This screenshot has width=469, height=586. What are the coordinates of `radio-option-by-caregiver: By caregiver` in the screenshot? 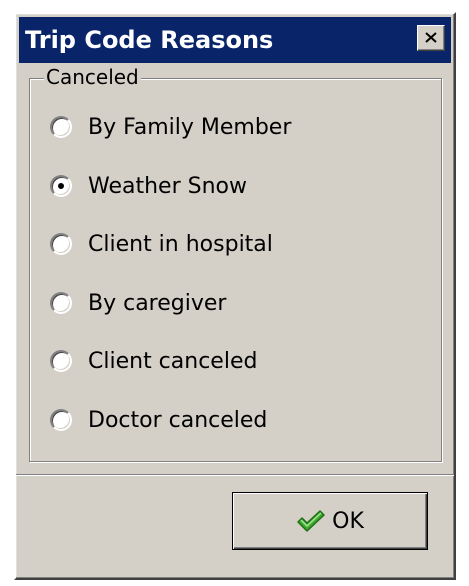 It's located at (235, 303).